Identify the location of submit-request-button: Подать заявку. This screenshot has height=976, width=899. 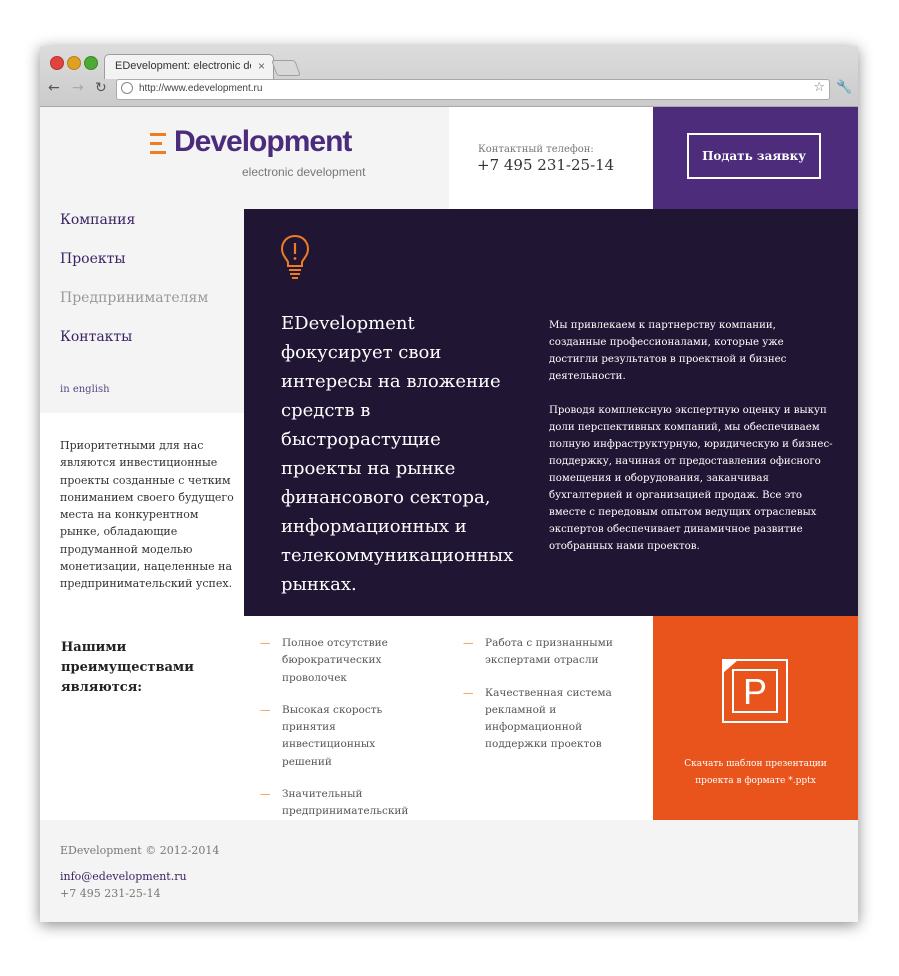
(754, 156).